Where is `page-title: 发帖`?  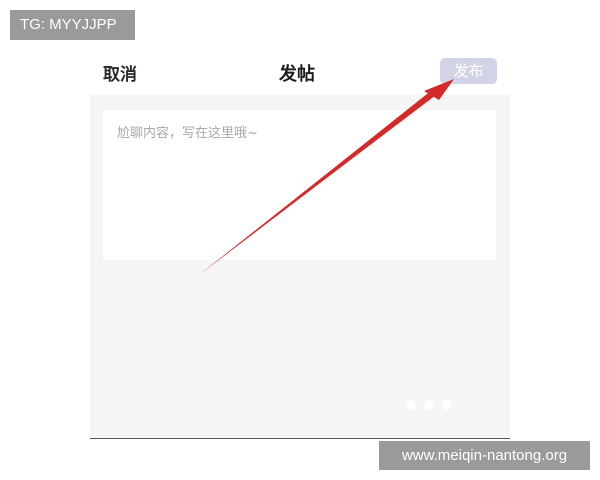
page-title: 发帖 is located at coordinates (297, 74).